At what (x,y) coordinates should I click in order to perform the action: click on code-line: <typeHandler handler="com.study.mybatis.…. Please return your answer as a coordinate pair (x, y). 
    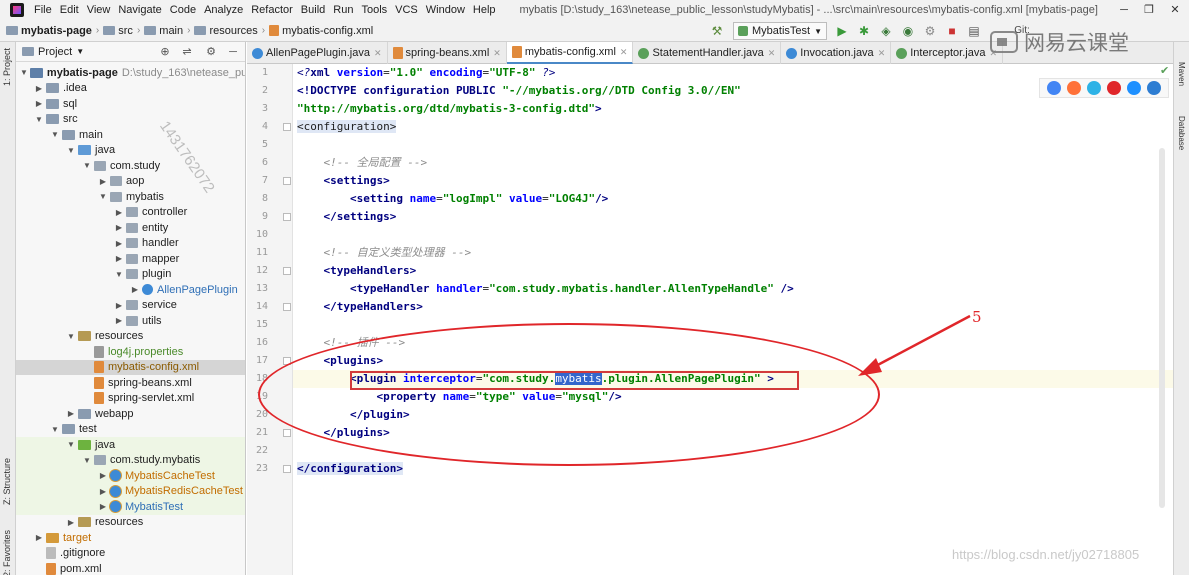
    Looking at the image, I should click on (545, 289).